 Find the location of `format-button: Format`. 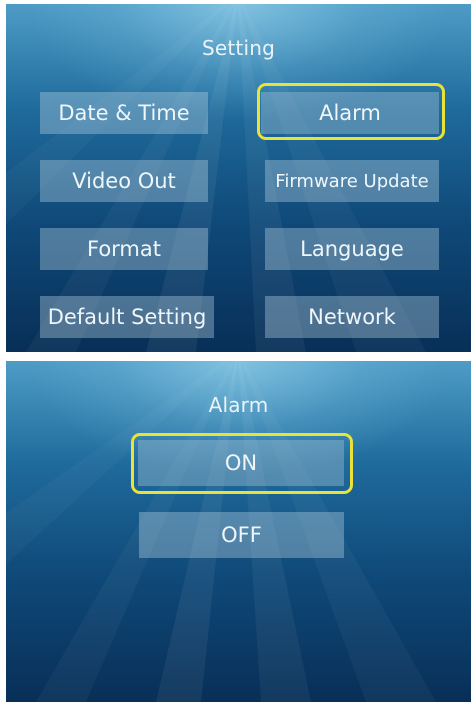

format-button: Format is located at coordinates (124, 249).